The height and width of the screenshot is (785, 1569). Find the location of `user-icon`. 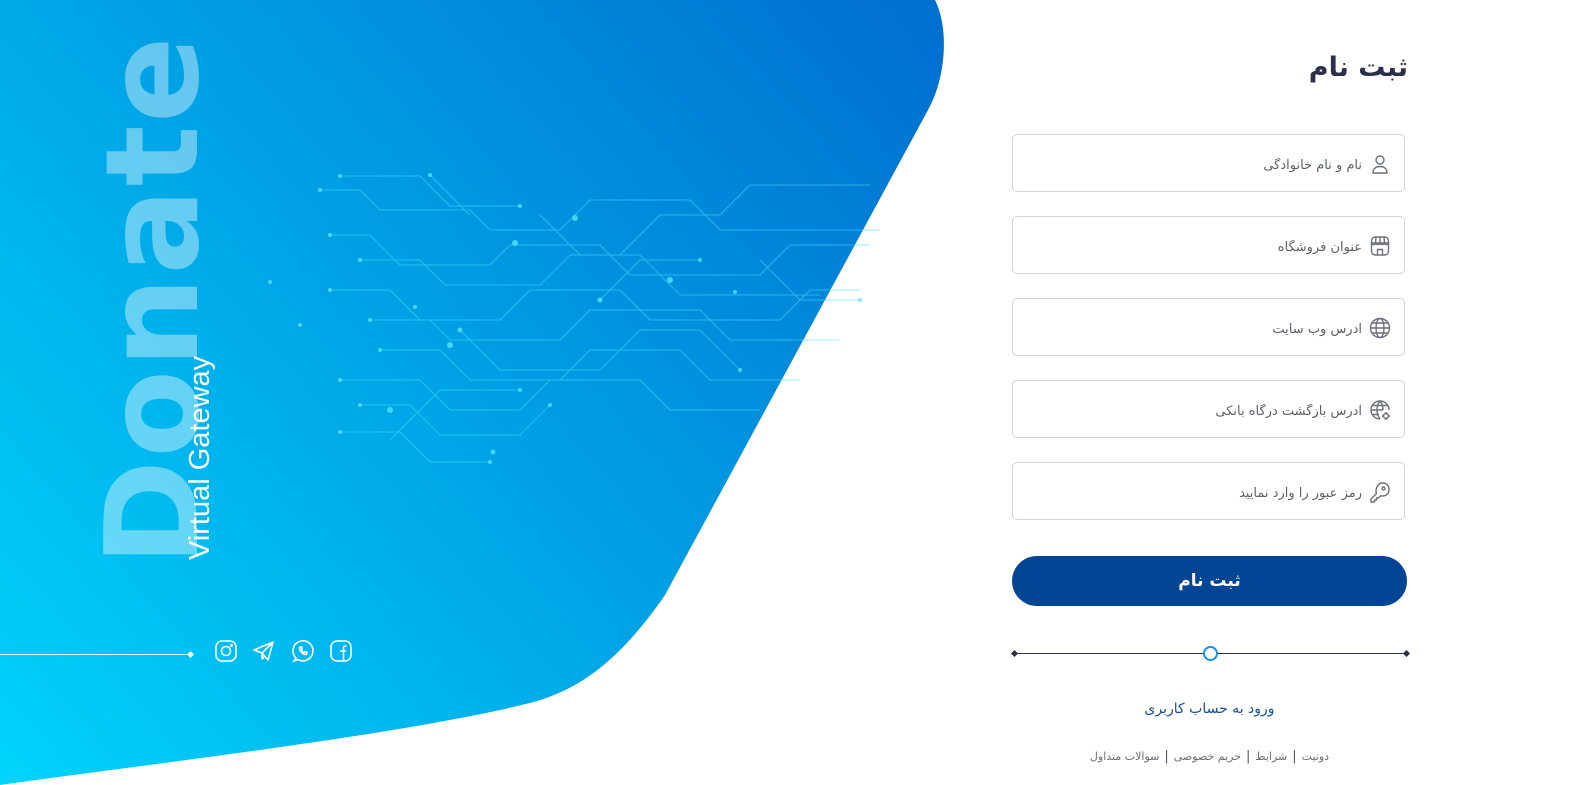

user-icon is located at coordinates (1380, 164).